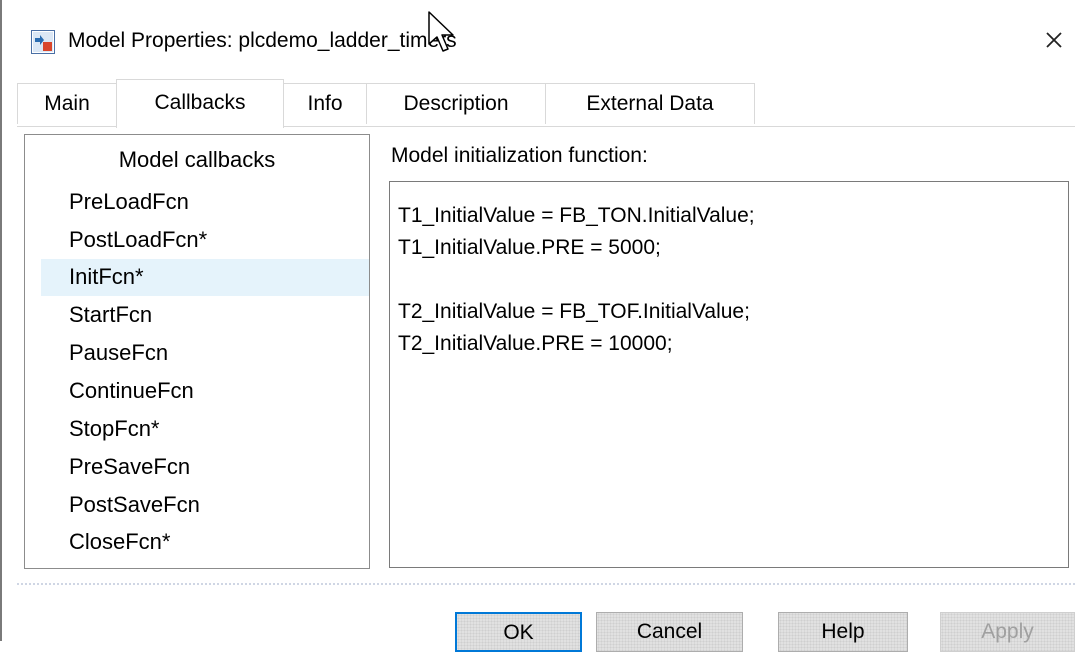 The width and height of the screenshot is (1075, 652). What do you see at coordinates (205, 429) in the screenshot?
I see `list-item: StopFcn*` at bounding box center [205, 429].